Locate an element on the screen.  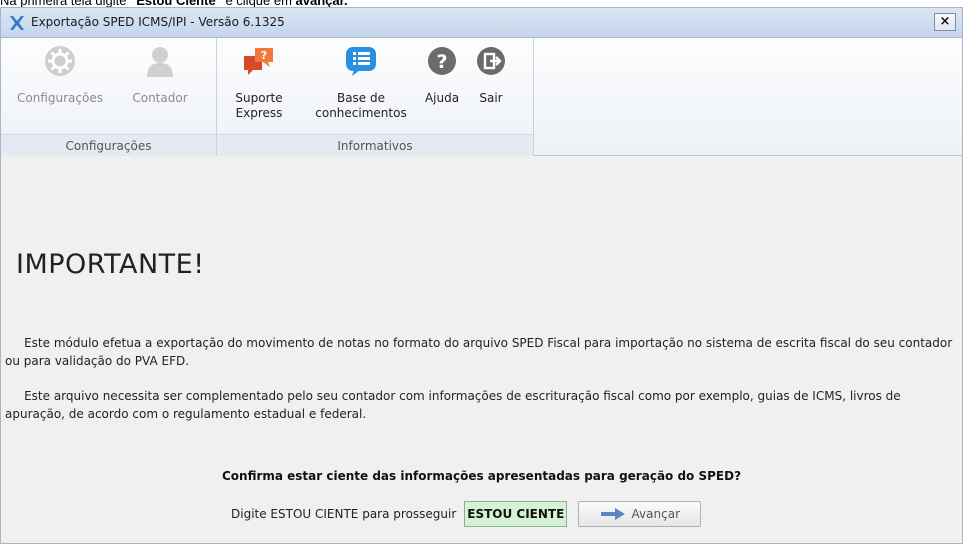
confirmation-input: ESTOU CIENTE is located at coordinates (516, 514).